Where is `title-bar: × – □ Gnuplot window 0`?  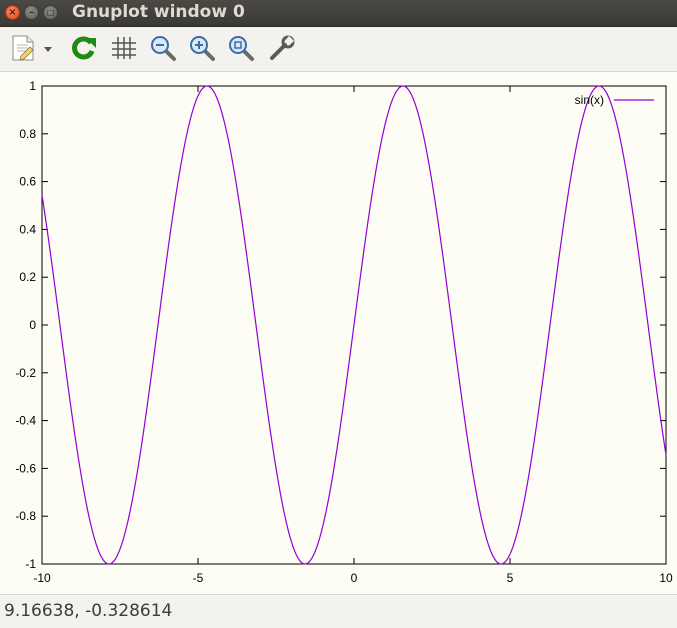 title-bar: × – □ Gnuplot window 0 is located at coordinates (338, 13).